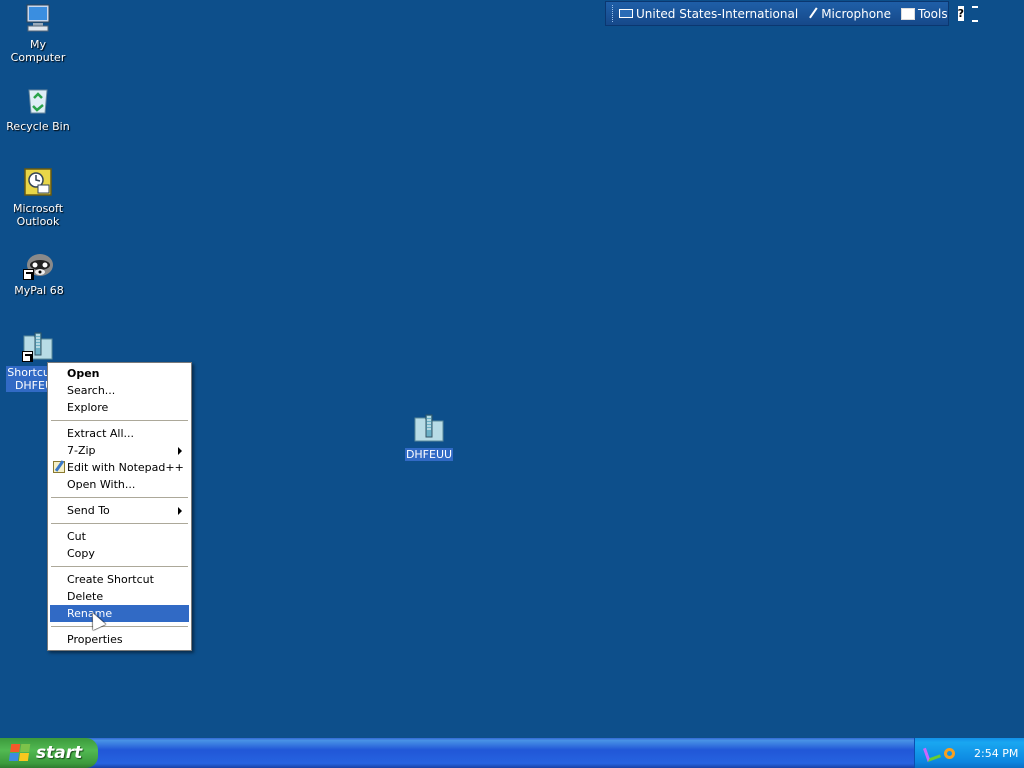  Describe the element at coordinates (626, 13) in the screenshot. I see `keyboard-icon` at that location.